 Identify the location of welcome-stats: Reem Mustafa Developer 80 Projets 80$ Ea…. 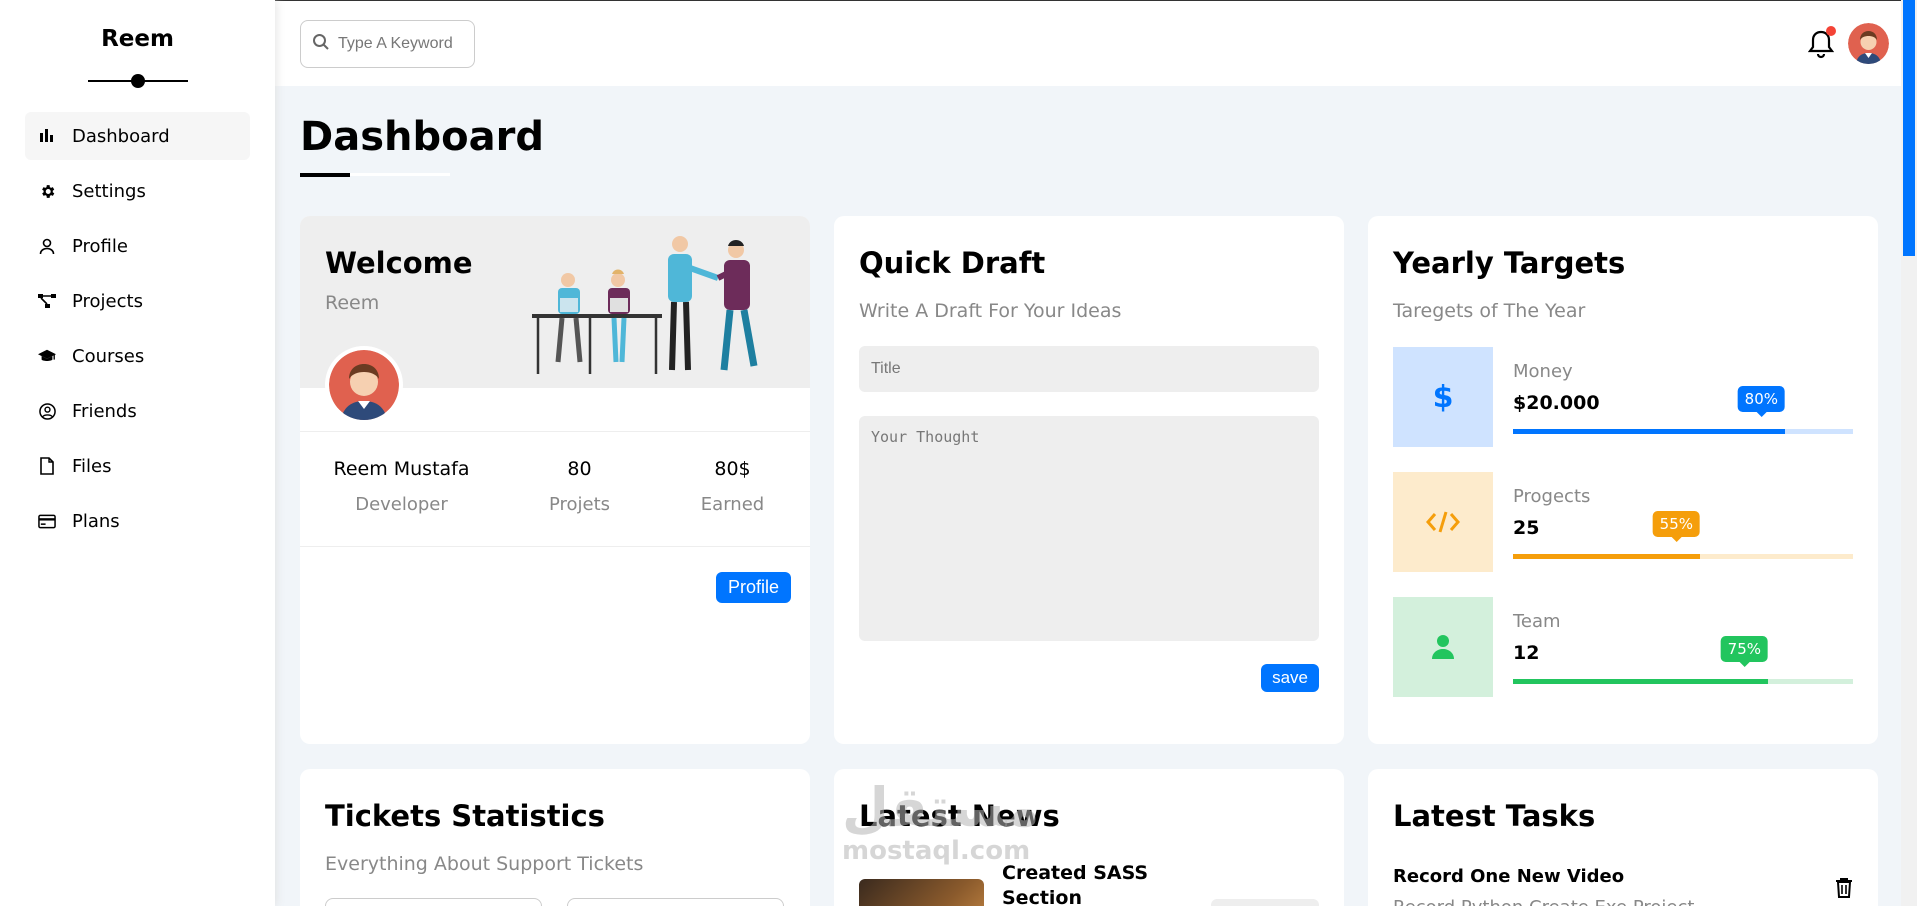
(555, 489).